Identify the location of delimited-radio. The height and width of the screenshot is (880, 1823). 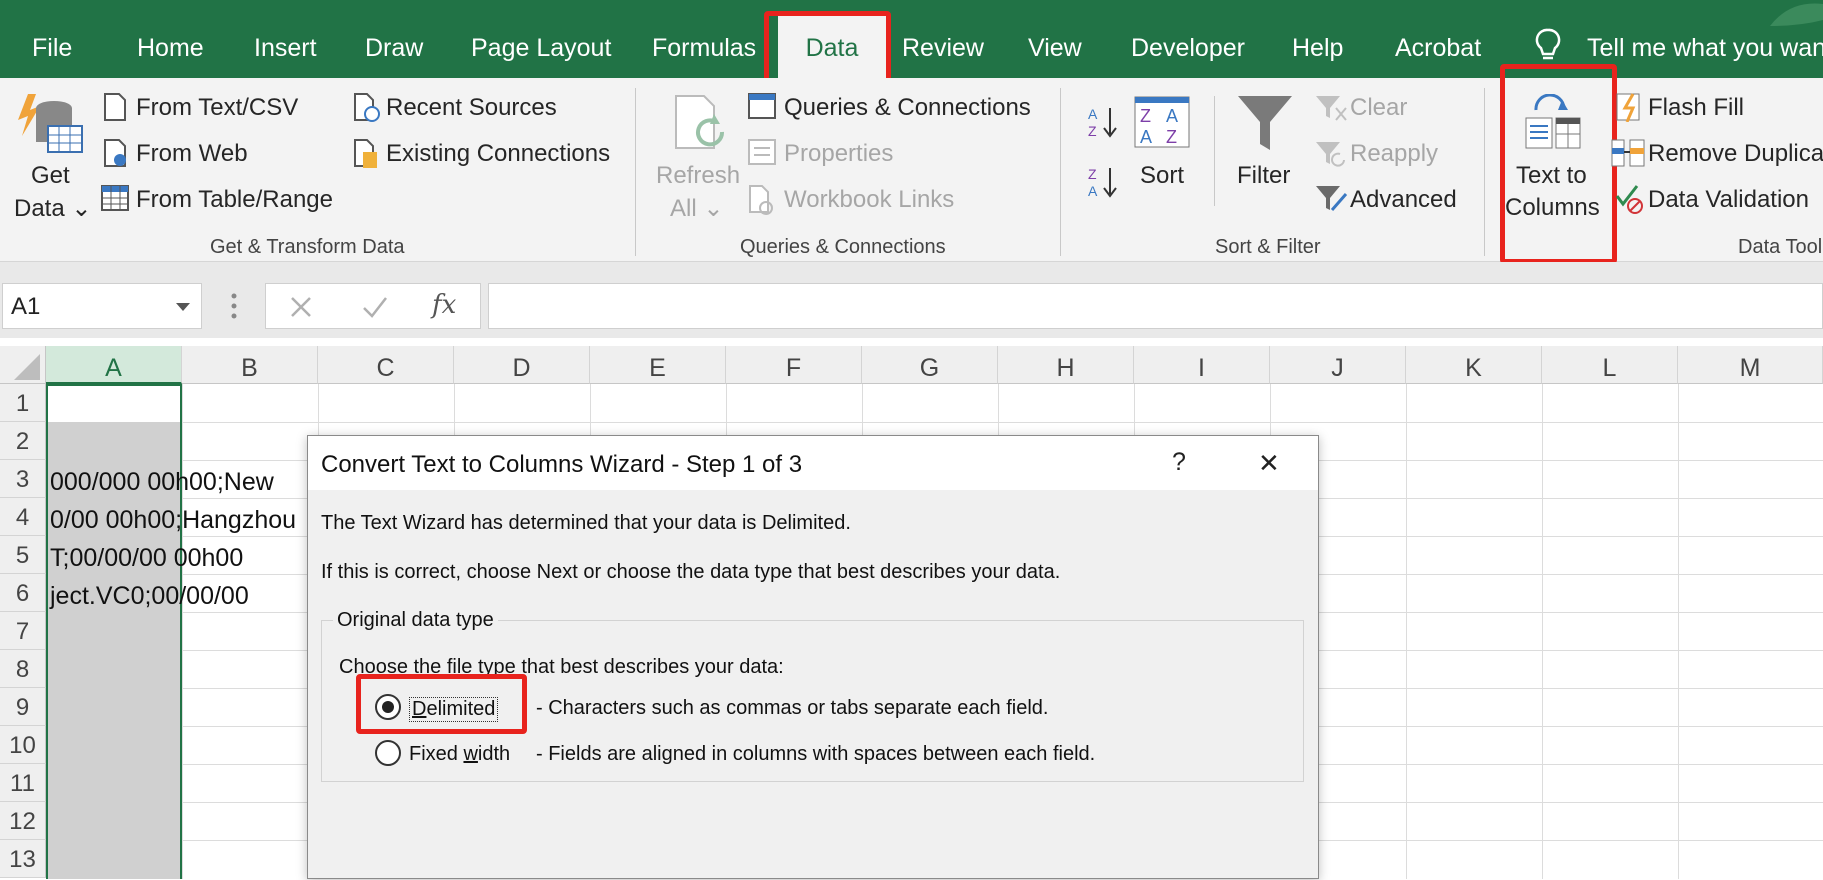
(388, 707).